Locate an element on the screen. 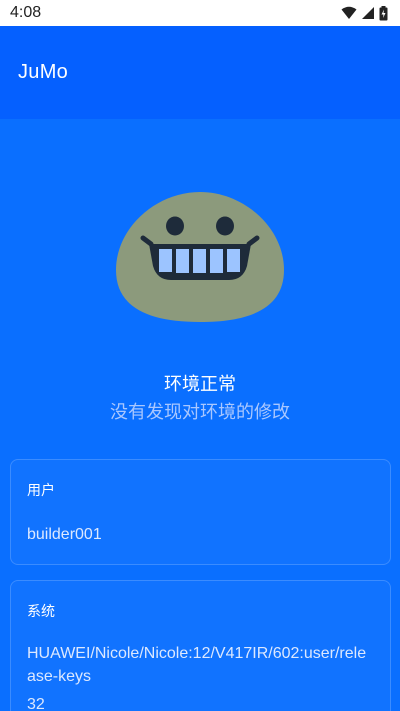 This screenshot has width=400, height=711. status-icons is located at coordinates (364, 13).